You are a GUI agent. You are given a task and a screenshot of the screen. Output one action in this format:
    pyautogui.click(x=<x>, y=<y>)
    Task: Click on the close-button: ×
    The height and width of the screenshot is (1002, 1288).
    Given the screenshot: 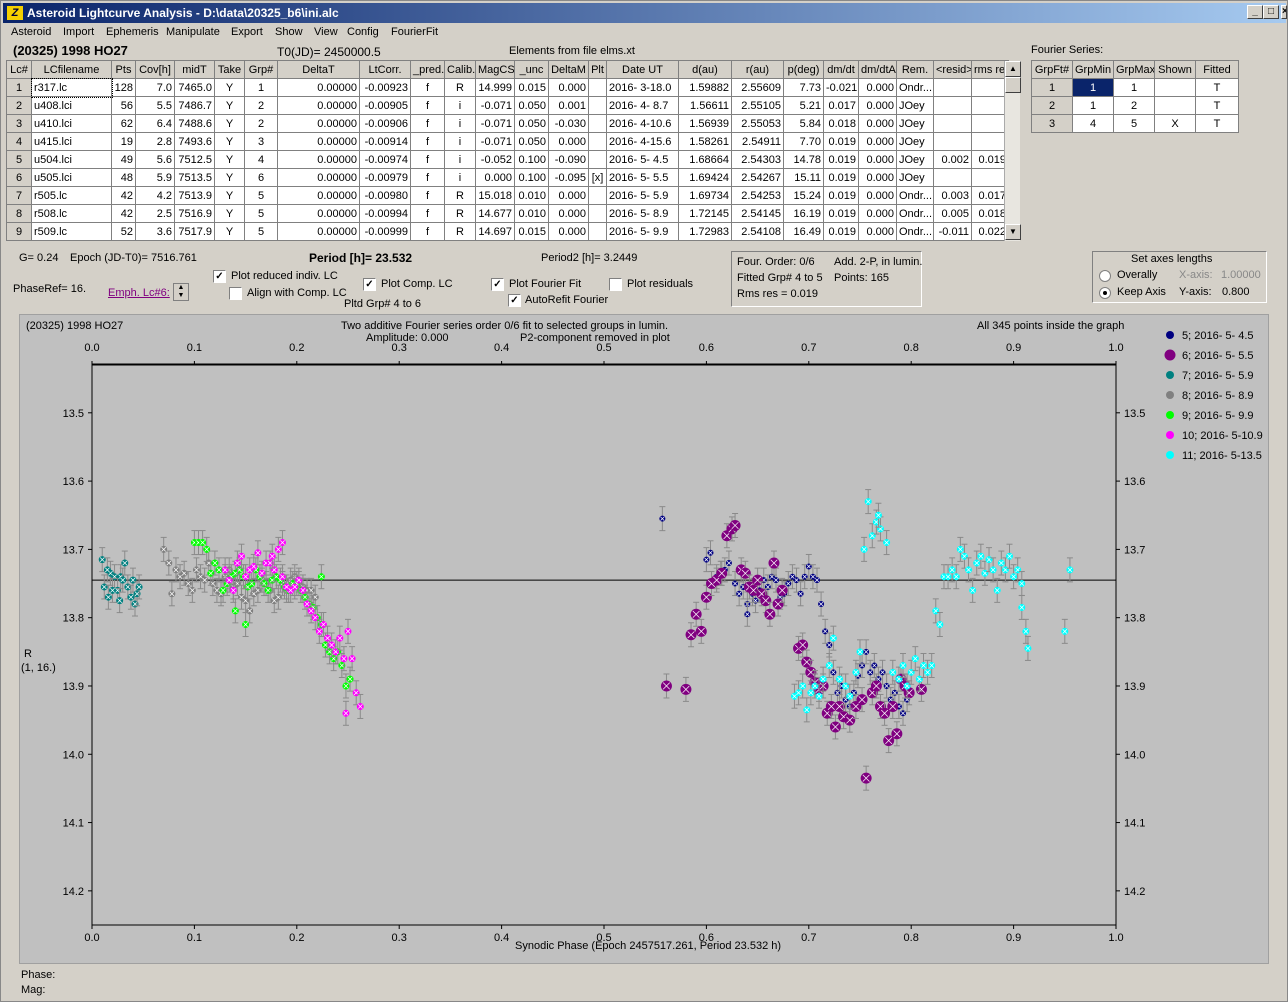 What is the action you would take?
    pyautogui.click(x=1284, y=12)
    